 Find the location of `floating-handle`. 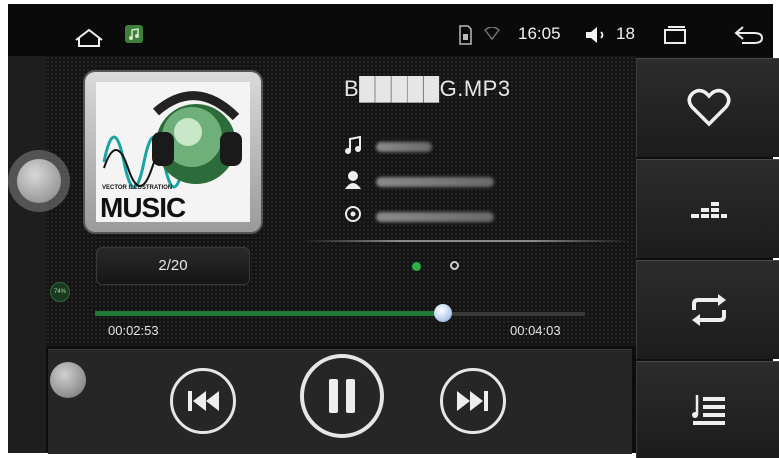

floating-handle is located at coordinates (39, 181).